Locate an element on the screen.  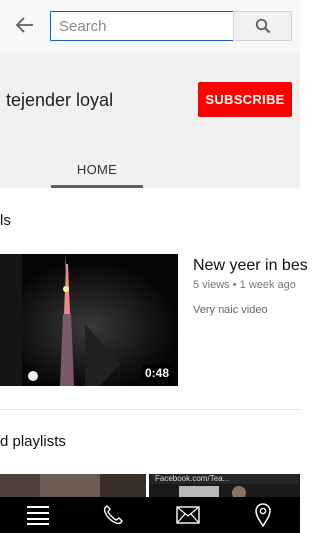
nav-menu is located at coordinates (38, 515).